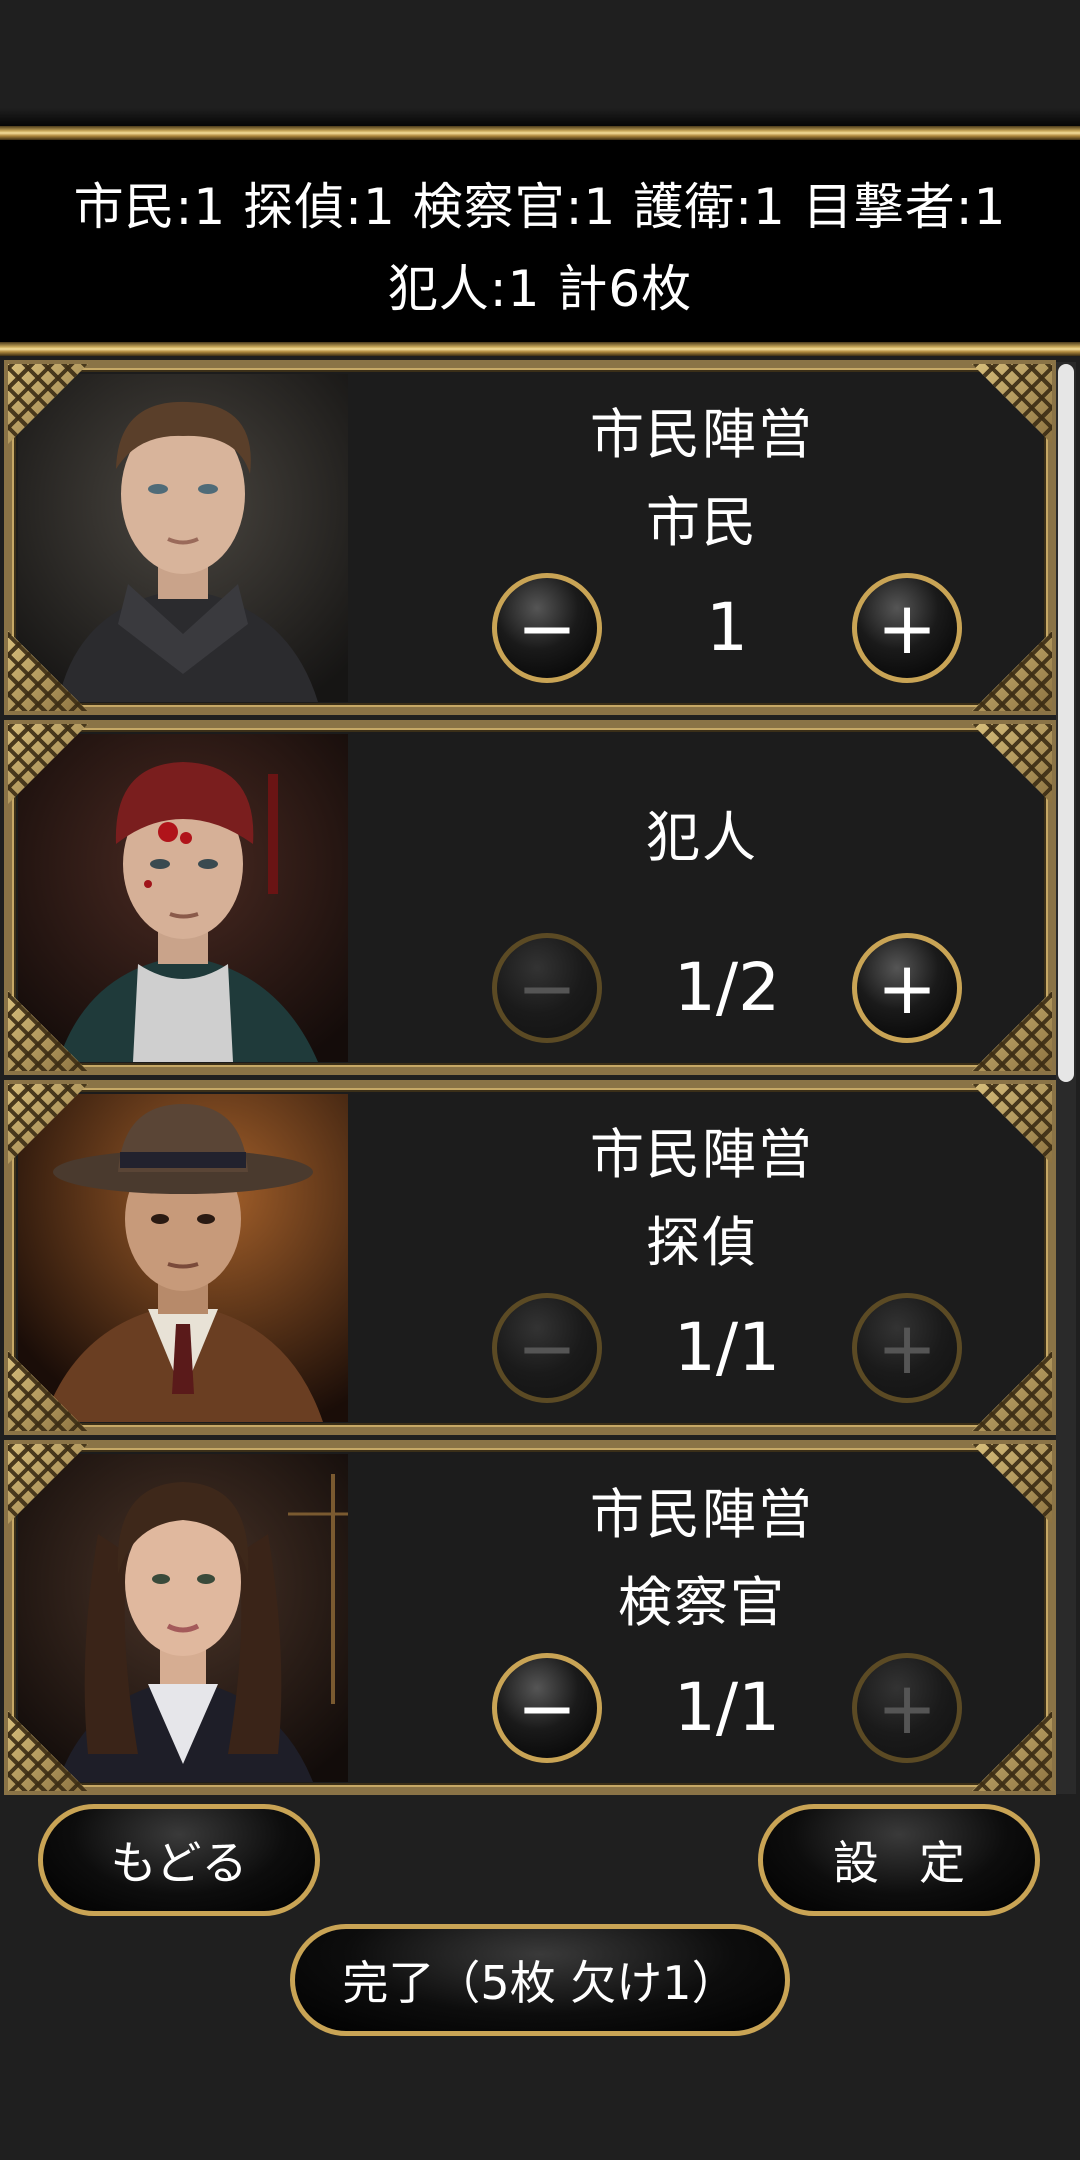 This screenshot has width=1080, height=2160. Describe the element at coordinates (702, 522) in the screenshot. I see `role-label: 市民` at that location.